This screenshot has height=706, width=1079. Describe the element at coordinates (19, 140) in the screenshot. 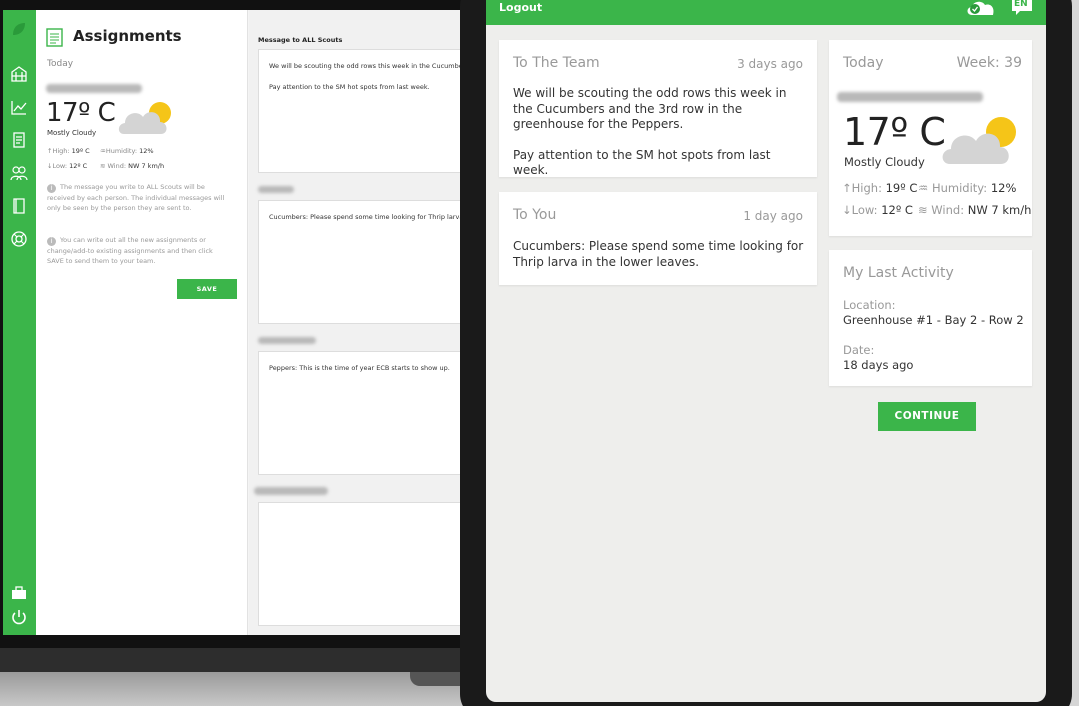

I see `assignments-icon` at that location.